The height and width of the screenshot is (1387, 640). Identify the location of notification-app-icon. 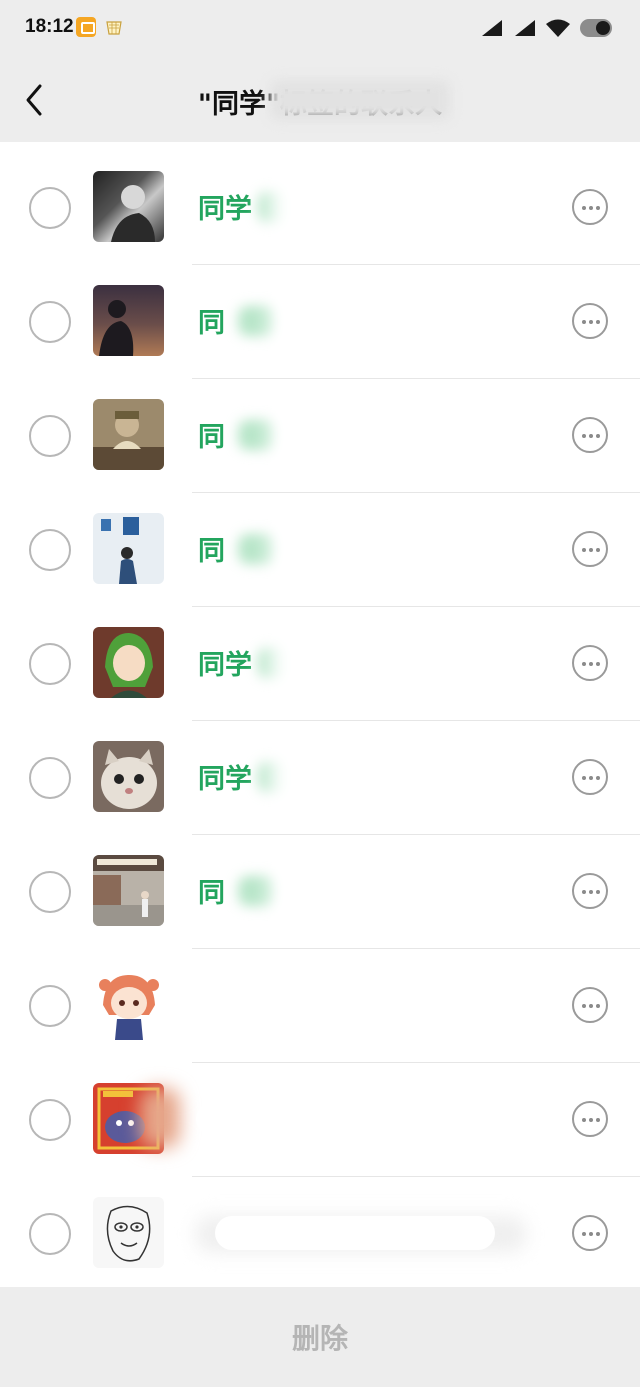
(86, 27).